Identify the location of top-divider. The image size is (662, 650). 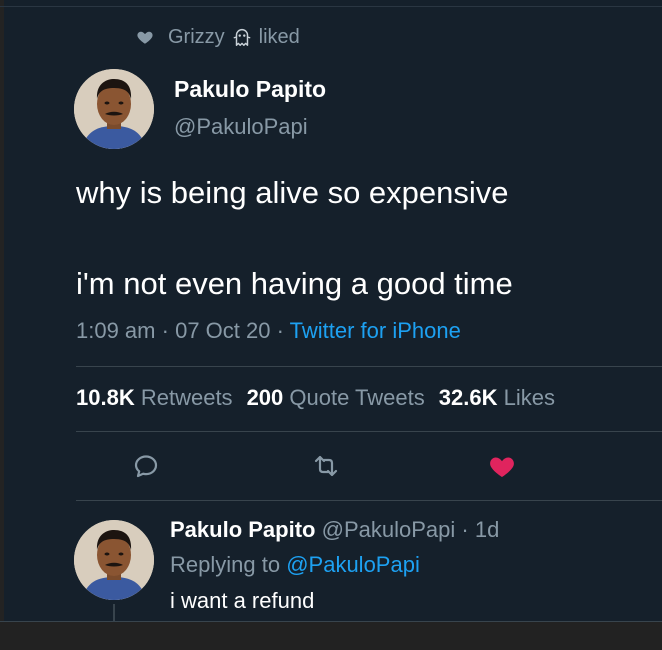
(331, 6).